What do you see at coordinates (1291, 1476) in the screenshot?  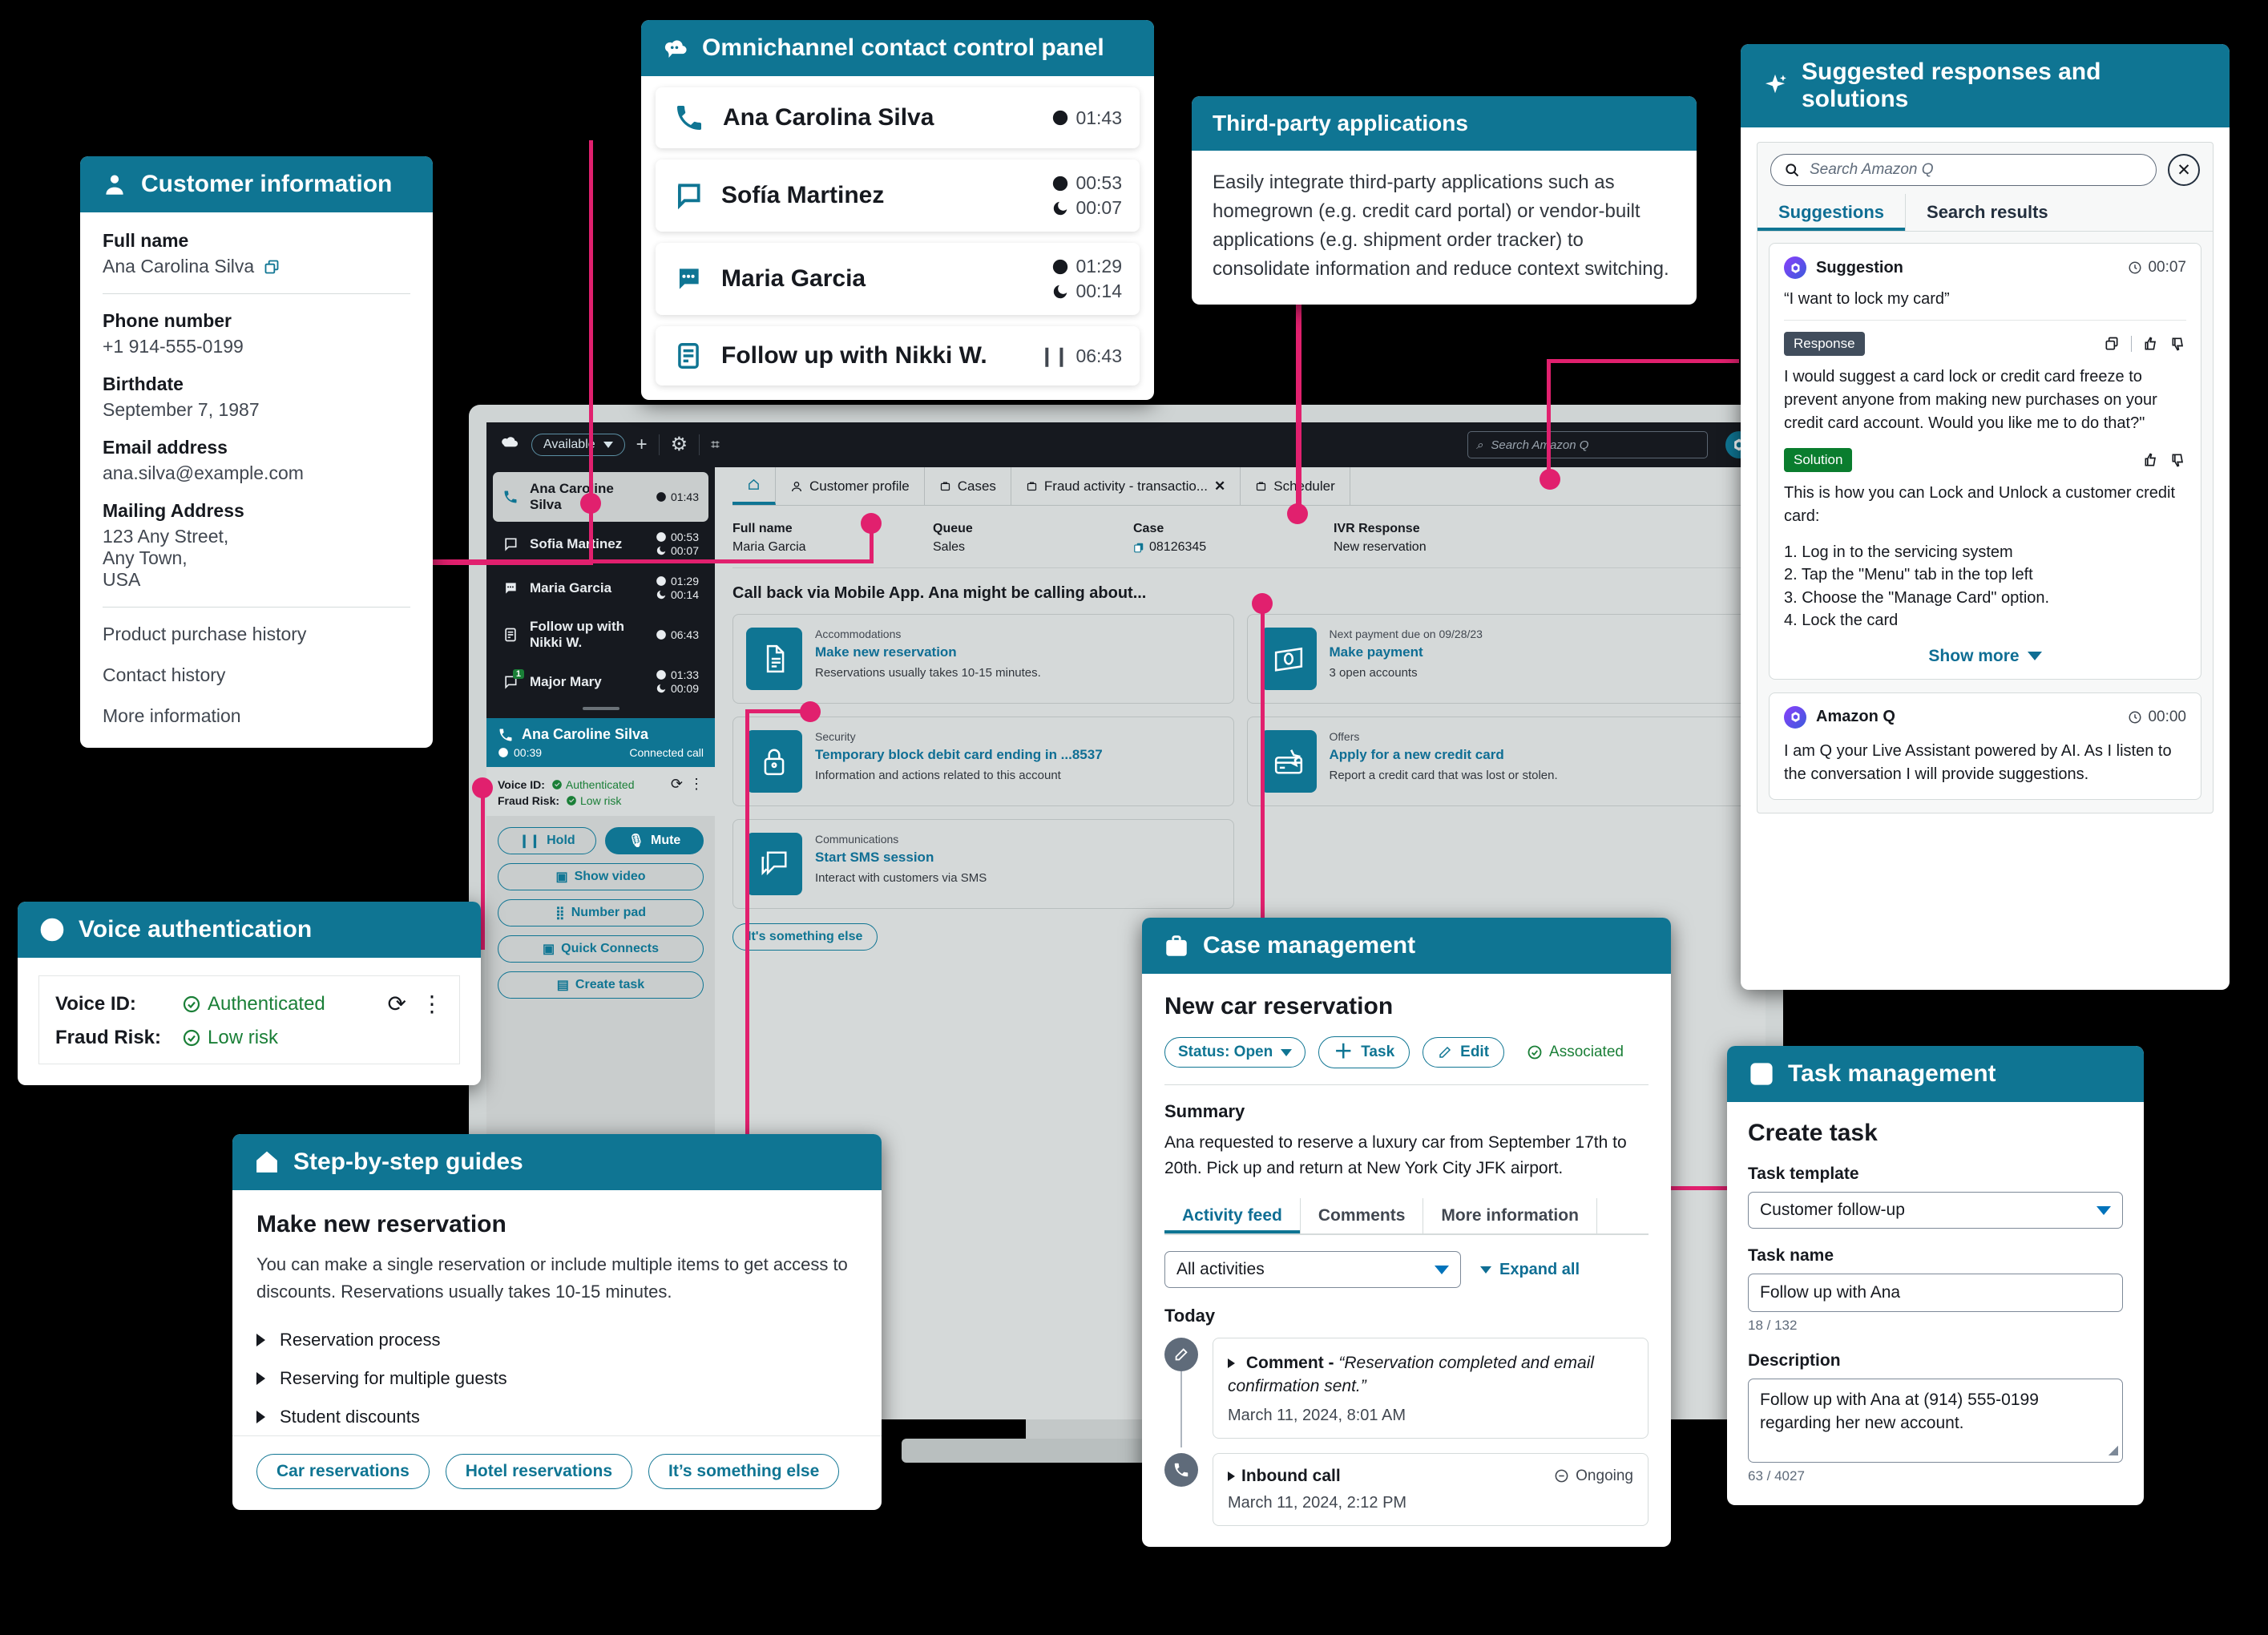 I see `activity-title: Inbound call` at bounding box center [1291, 1476].